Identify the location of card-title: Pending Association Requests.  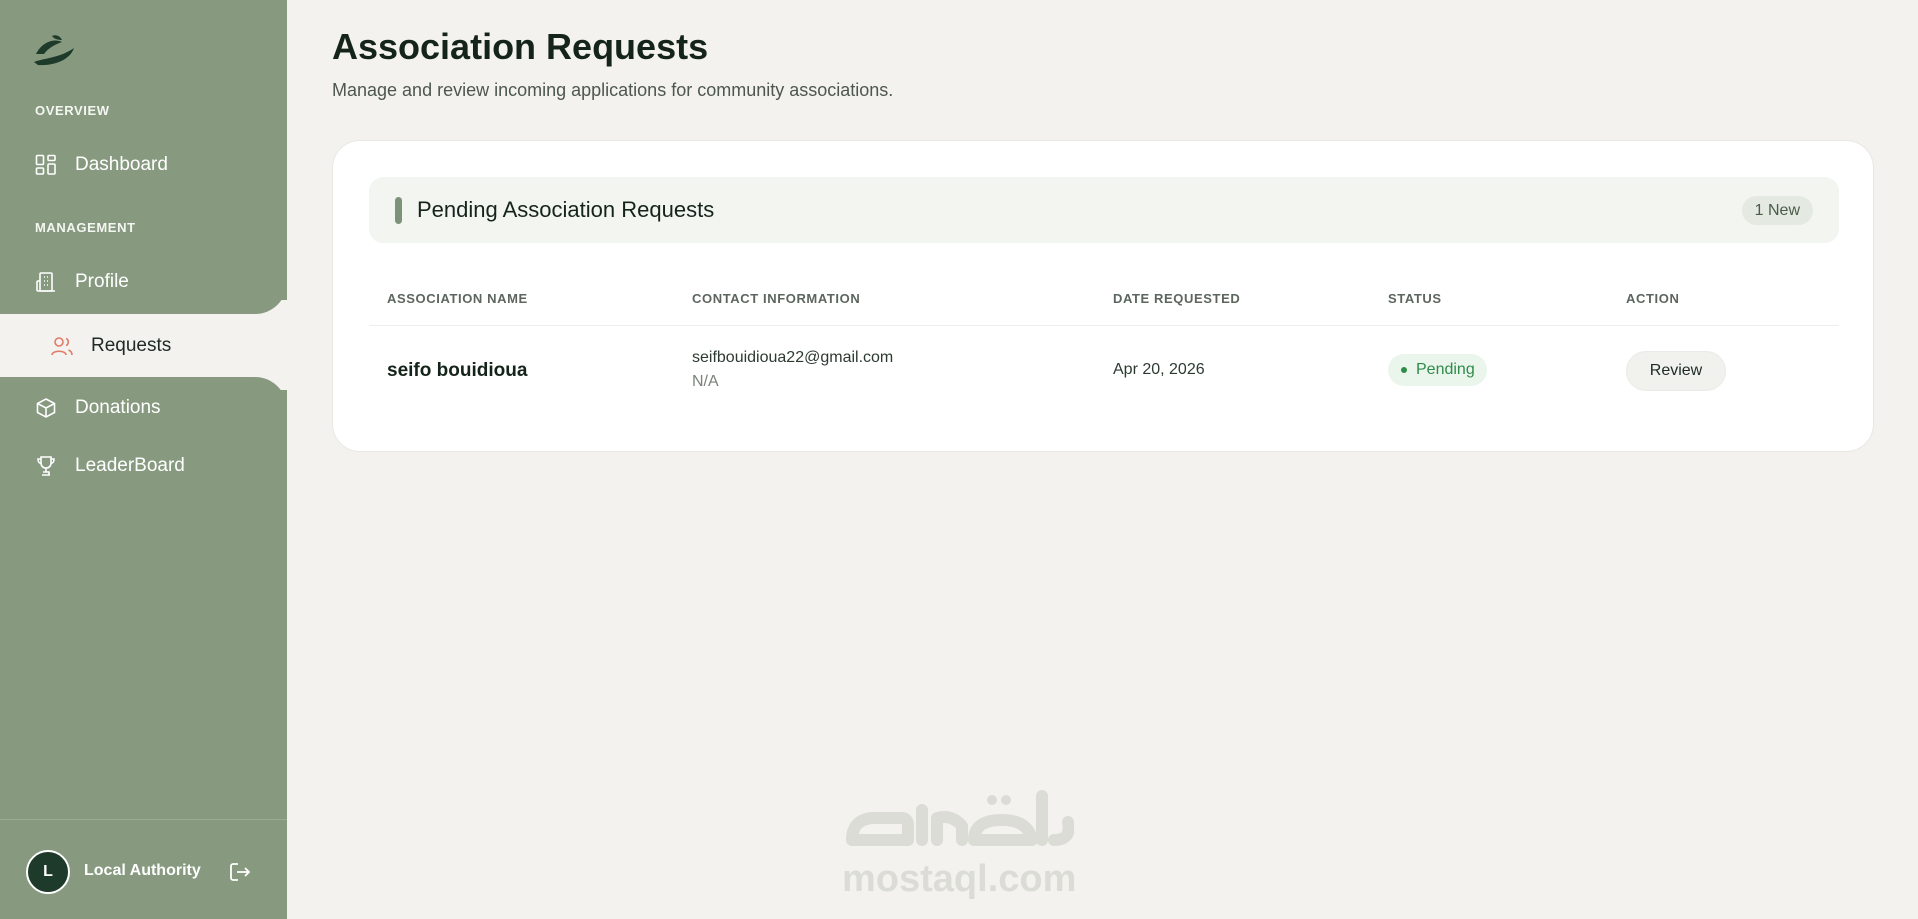
(566, 209).